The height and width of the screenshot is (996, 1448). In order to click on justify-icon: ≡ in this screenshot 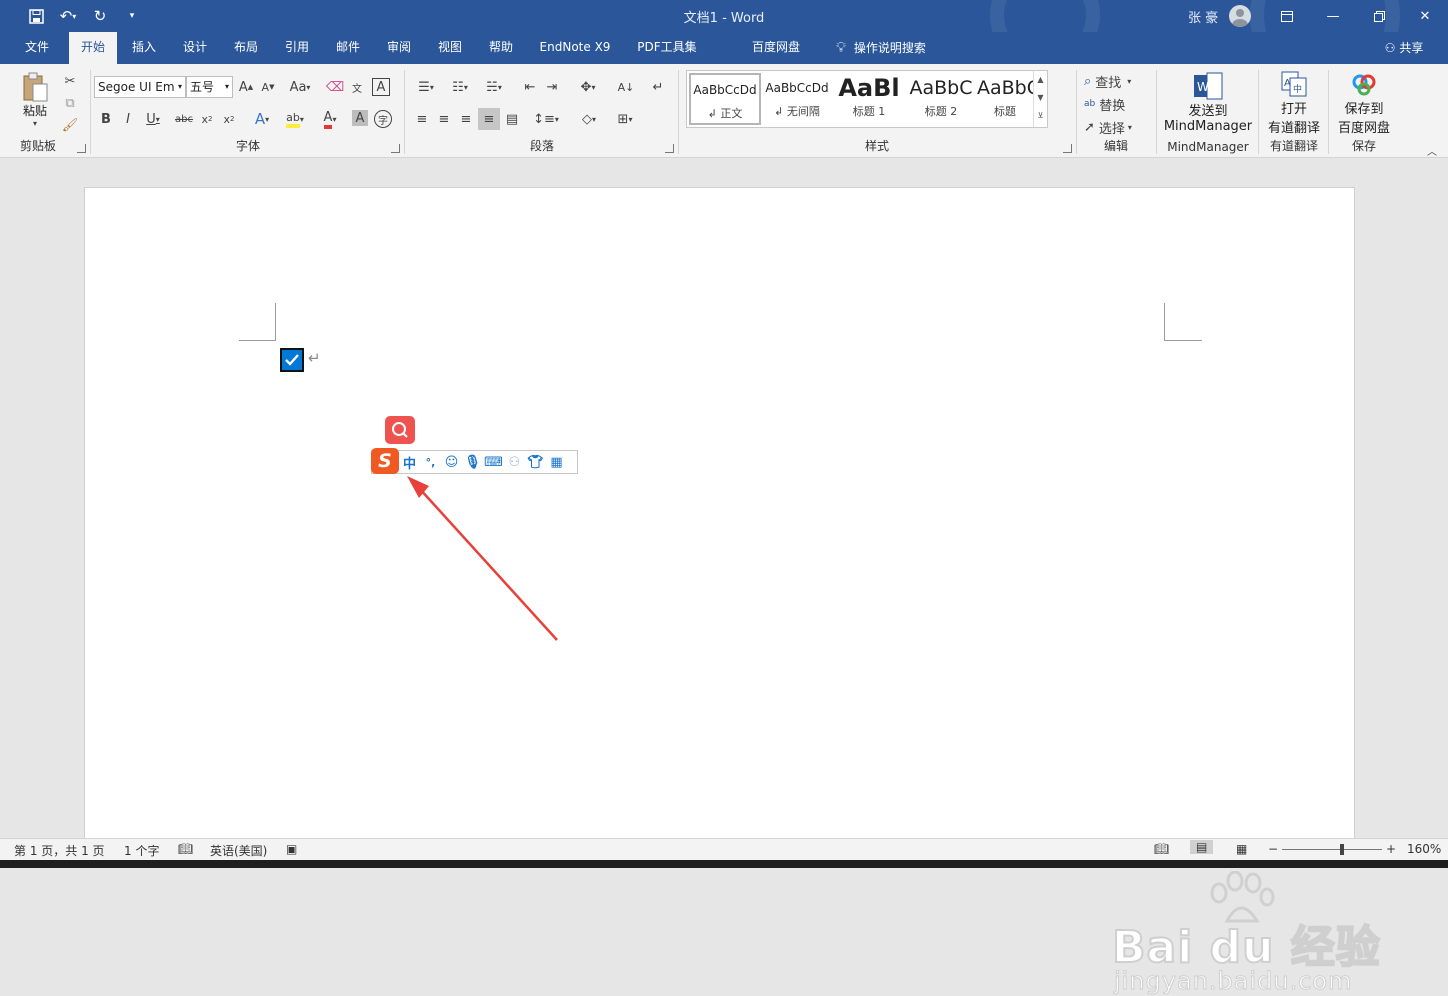, I will do `click(489, 119)`.